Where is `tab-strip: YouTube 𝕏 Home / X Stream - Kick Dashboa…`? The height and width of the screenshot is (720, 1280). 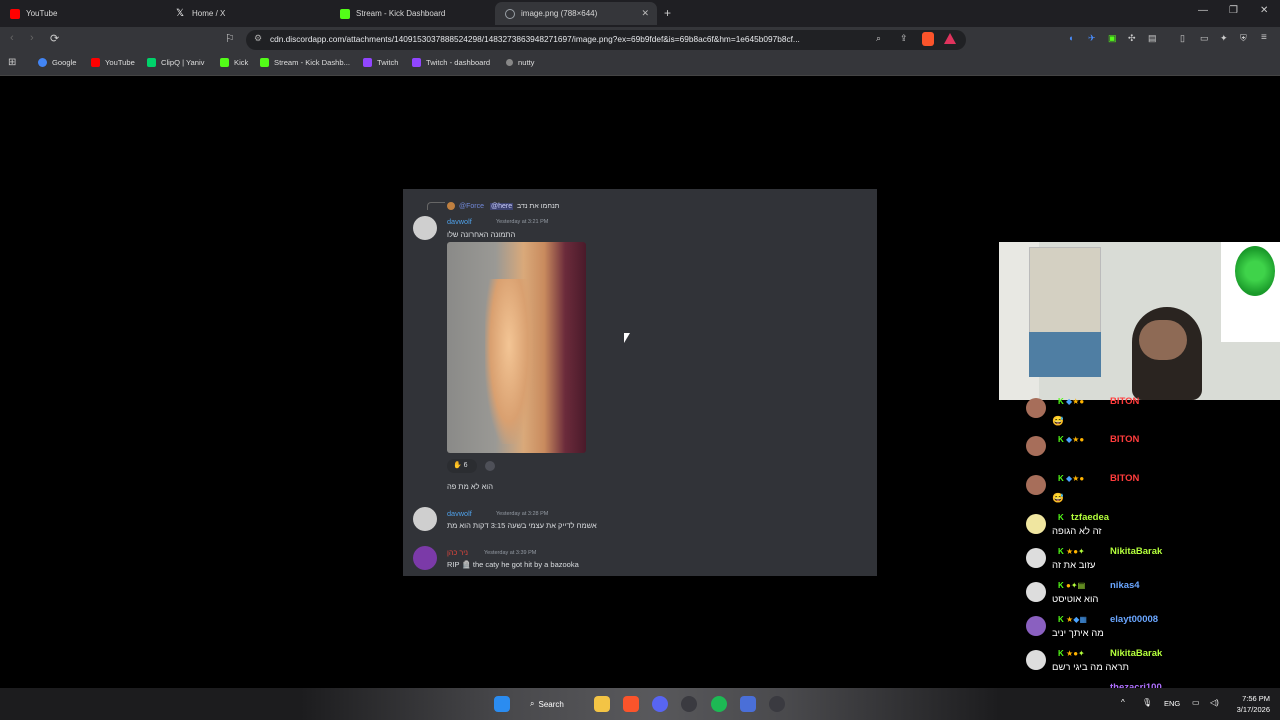 tab-strip: YouTube 𝕏 Home / X Stream - Kick Dashboa… is located at coordinates (640, 13).